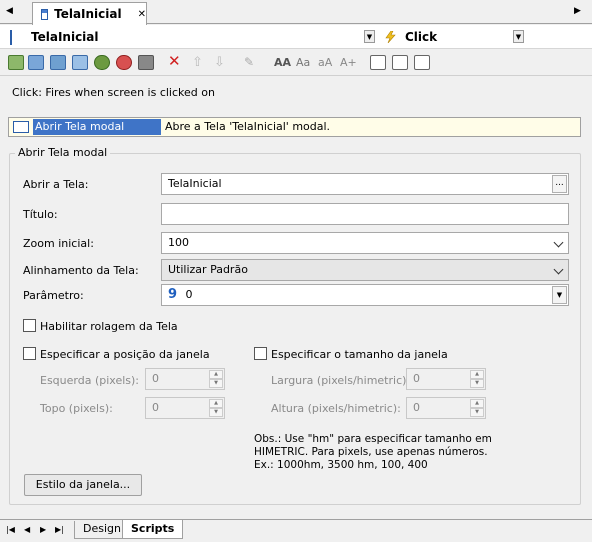 The image size is (592, 542). I want to click on groupbox-title: Abrir Tela modal, so click(63, 152).